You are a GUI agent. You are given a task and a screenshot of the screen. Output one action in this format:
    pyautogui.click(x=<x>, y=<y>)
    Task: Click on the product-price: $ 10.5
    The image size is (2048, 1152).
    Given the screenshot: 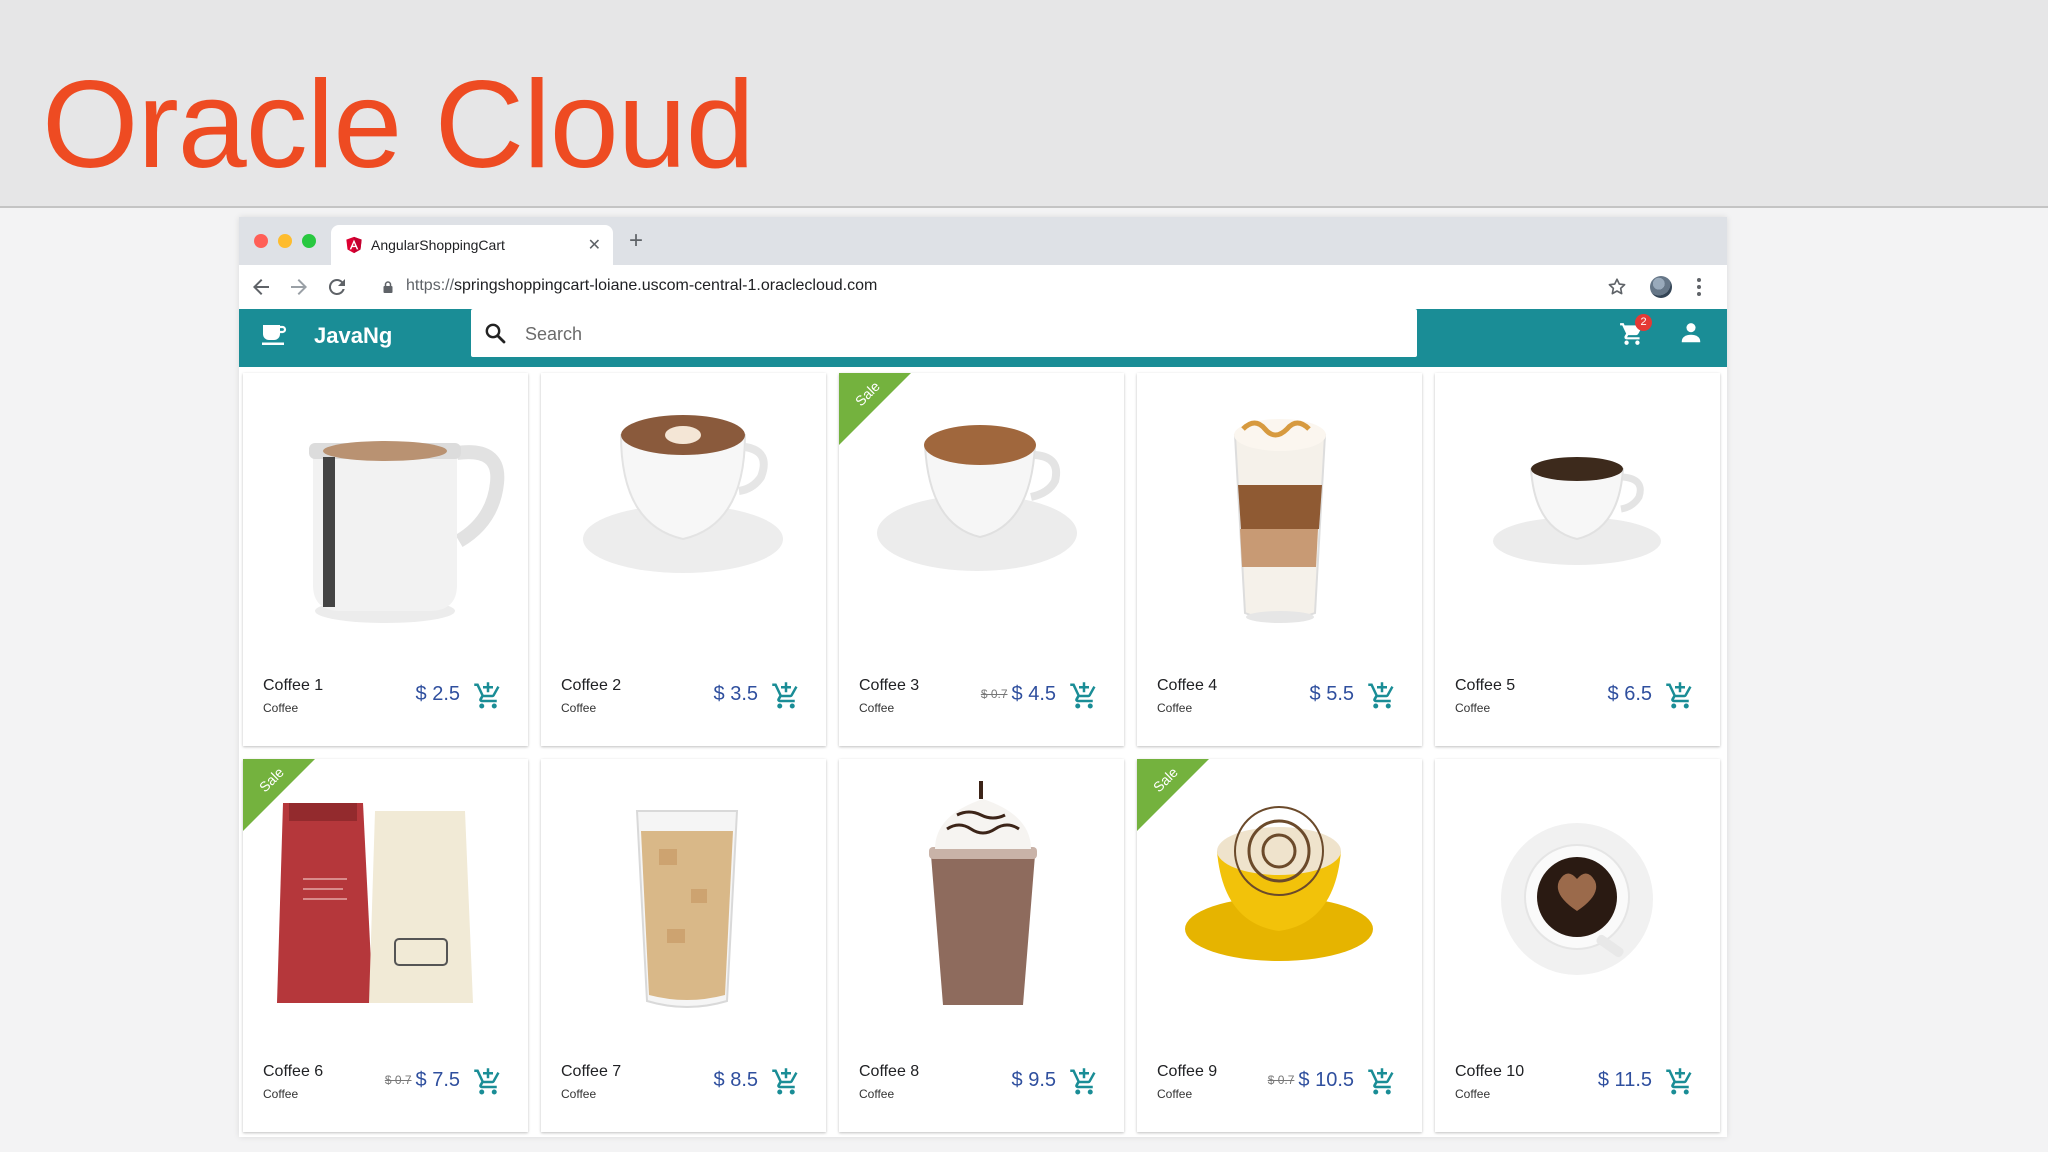 What is the action you would take?
    pyautogui.click(x=1326, y=1080)
    